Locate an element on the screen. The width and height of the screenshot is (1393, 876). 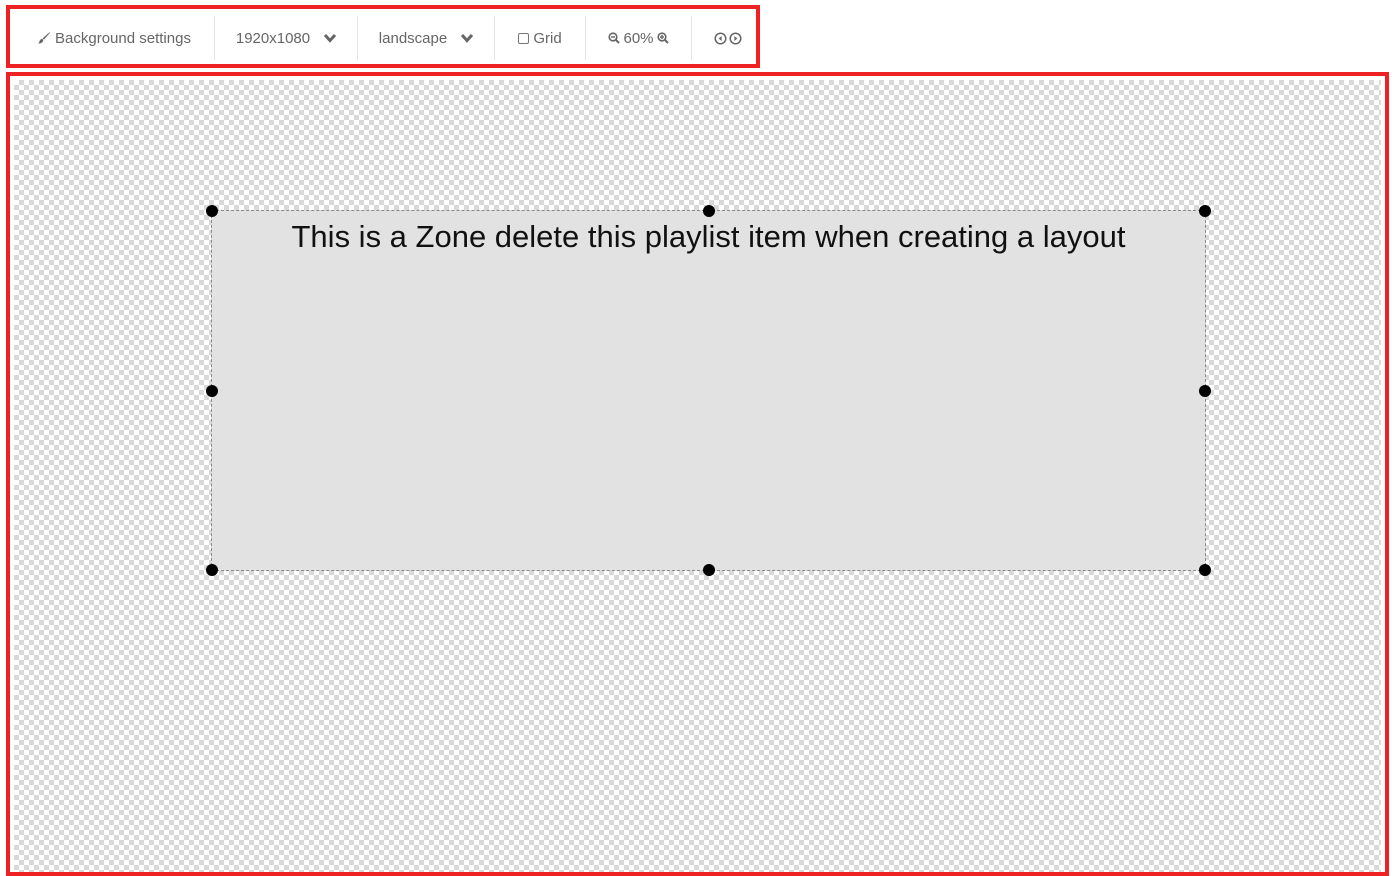
orientation-dropdown: landscape is located at coordinates (426, 38).